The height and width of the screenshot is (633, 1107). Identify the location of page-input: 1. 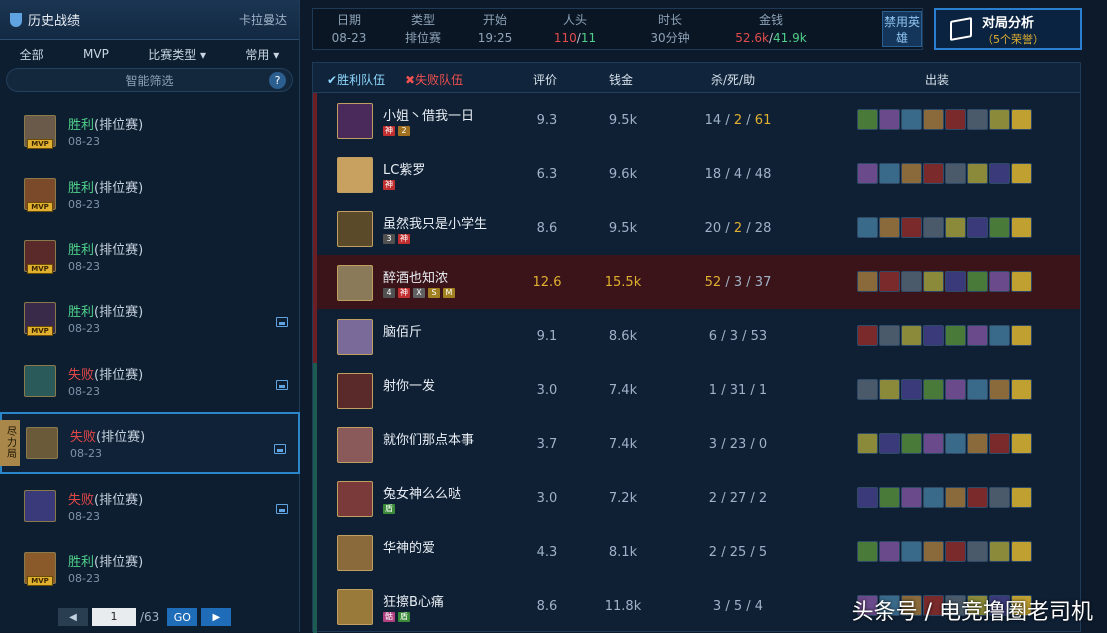
(114, 617).